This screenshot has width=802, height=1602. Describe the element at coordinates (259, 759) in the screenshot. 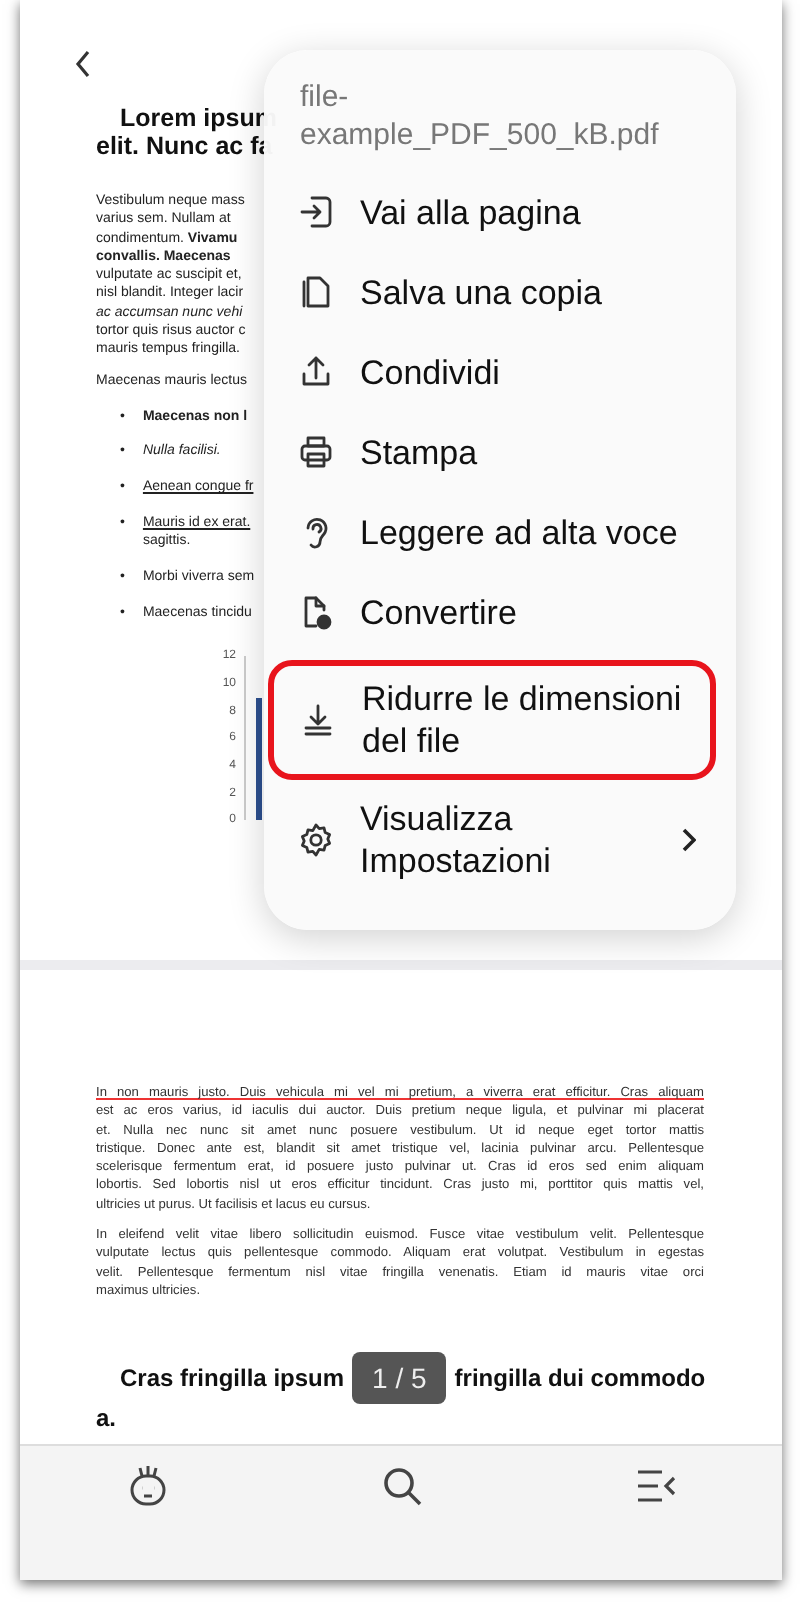

I see `chart-bar` at that location.